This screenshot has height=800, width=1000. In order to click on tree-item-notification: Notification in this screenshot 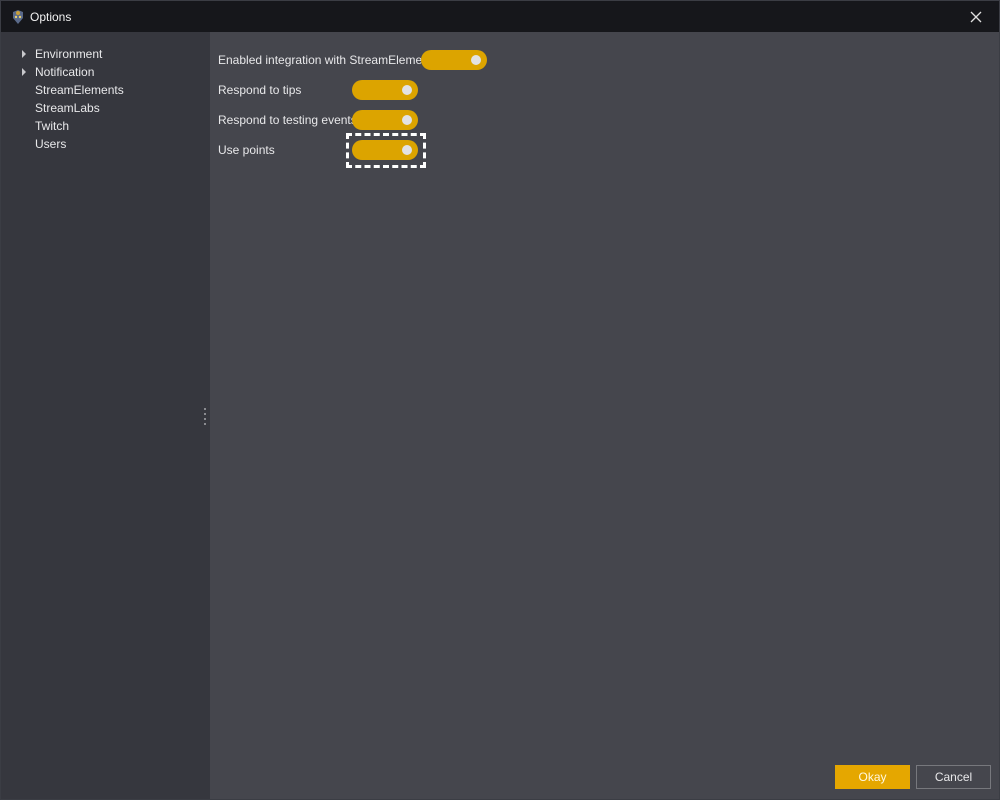, I will do `click(101, 72)`.